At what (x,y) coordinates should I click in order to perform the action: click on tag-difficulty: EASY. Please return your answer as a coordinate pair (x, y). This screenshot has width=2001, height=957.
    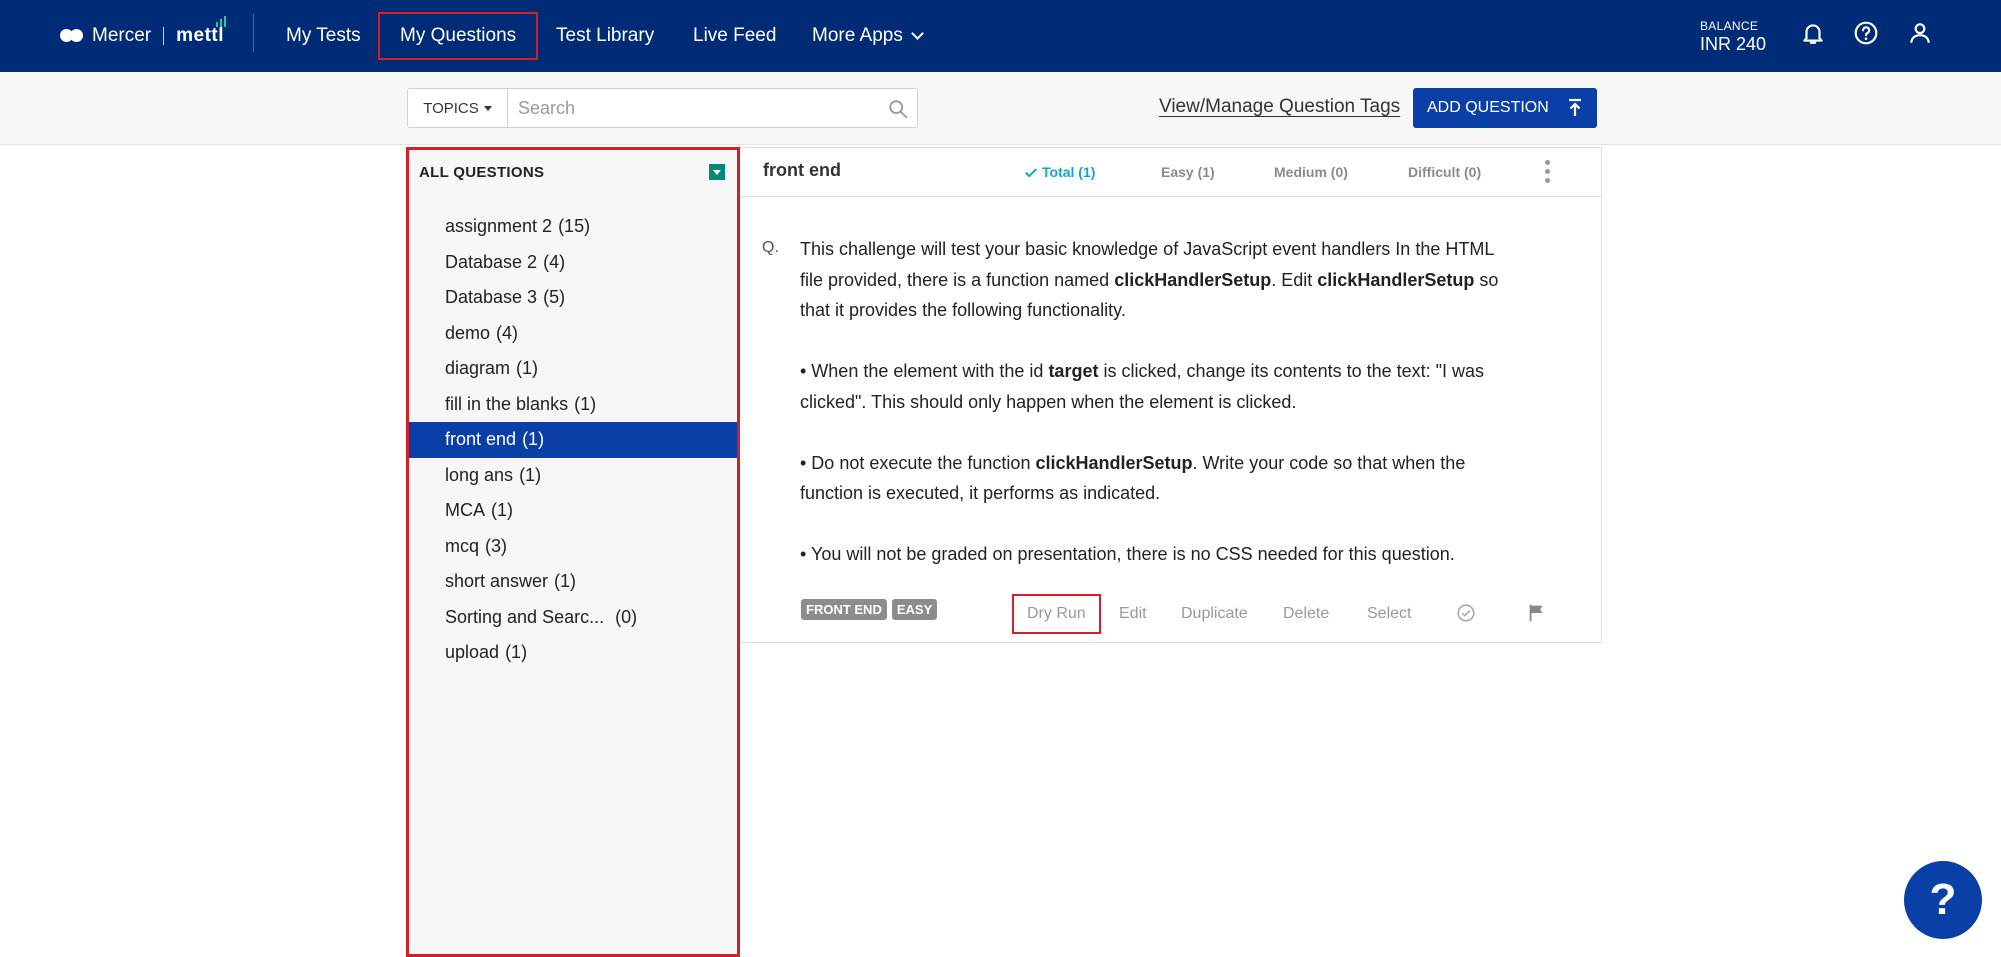
    Looking at the image, I should click on (914, 609).